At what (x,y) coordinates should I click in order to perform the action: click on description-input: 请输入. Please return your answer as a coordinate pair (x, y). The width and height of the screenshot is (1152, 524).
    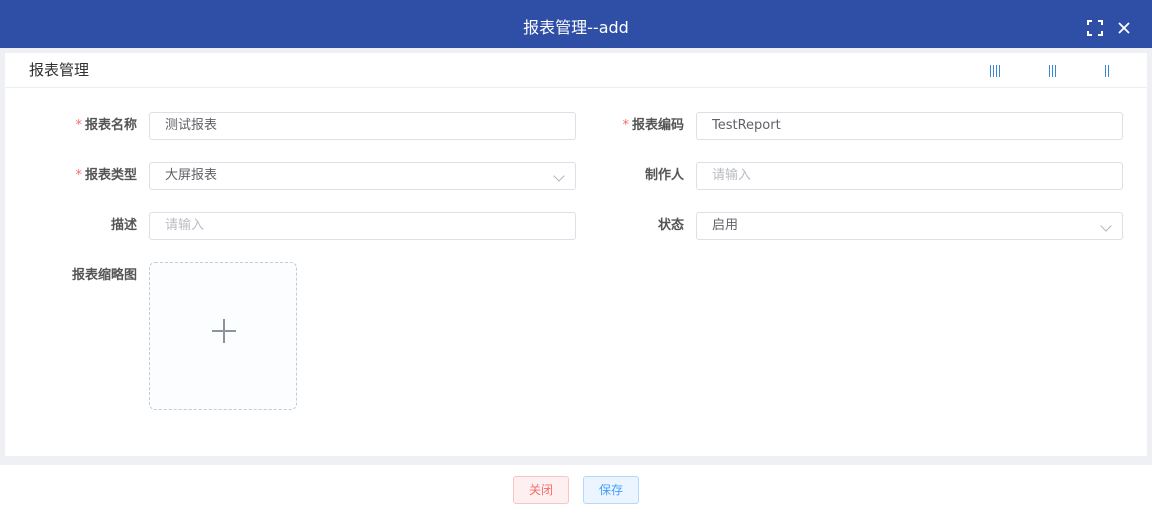
    Looking at the image, I should click on (362, 226).